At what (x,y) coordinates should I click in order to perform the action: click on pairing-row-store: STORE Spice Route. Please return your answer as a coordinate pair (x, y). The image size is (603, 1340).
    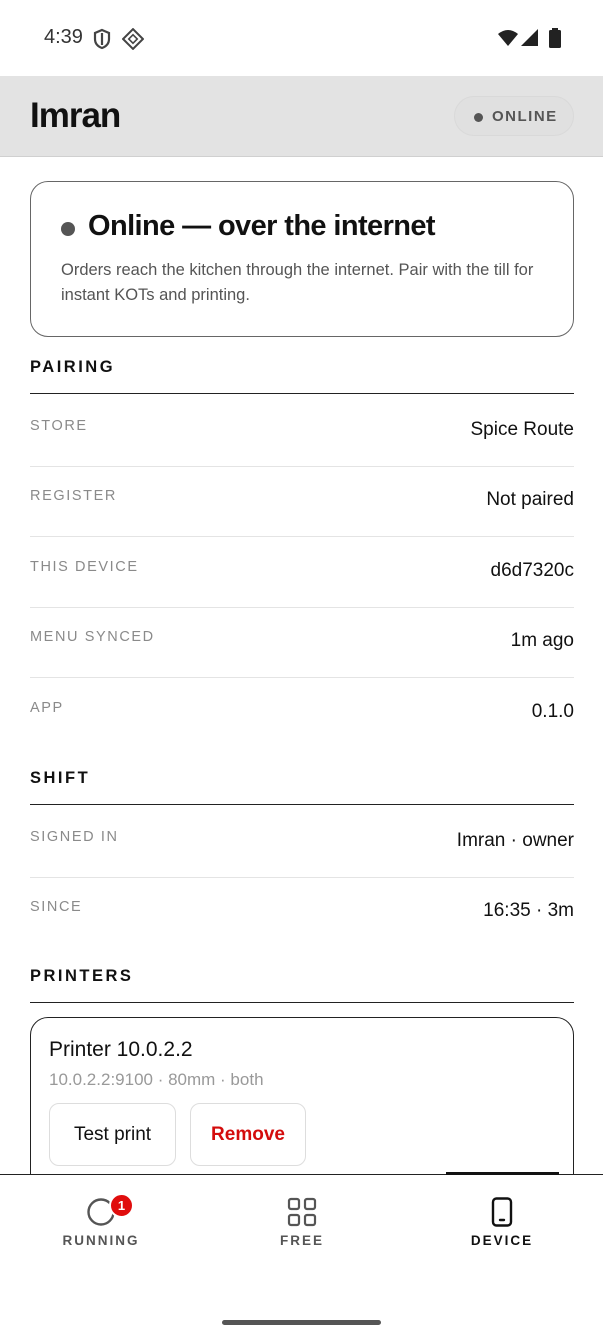
    Looking at the image, I should click on (302, 431).